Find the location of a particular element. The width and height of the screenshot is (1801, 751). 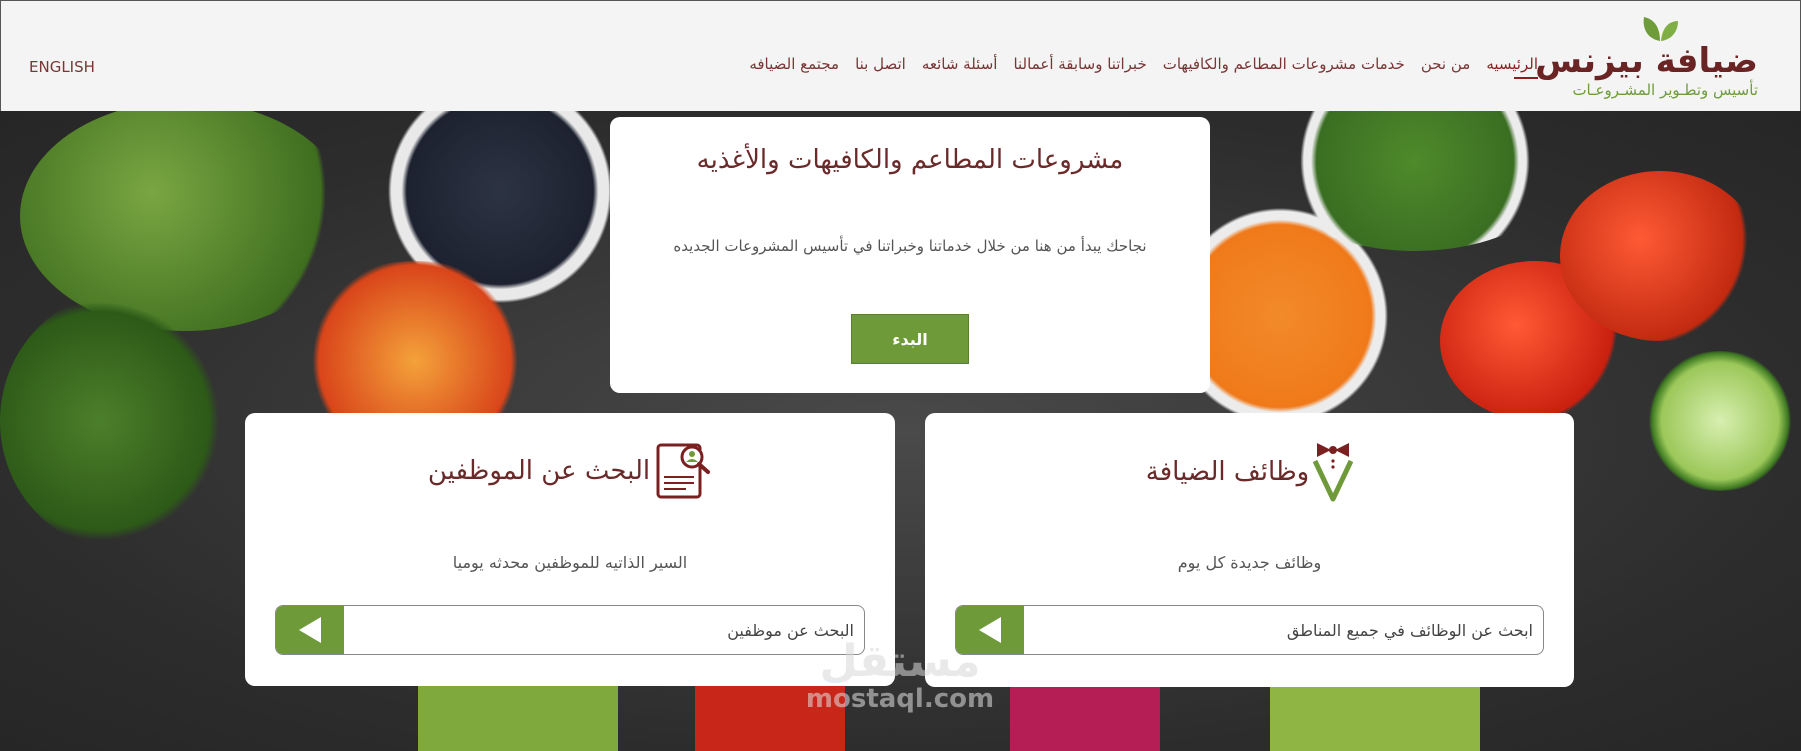

nav-about: من نحن is located at coordinates (1446, 64).